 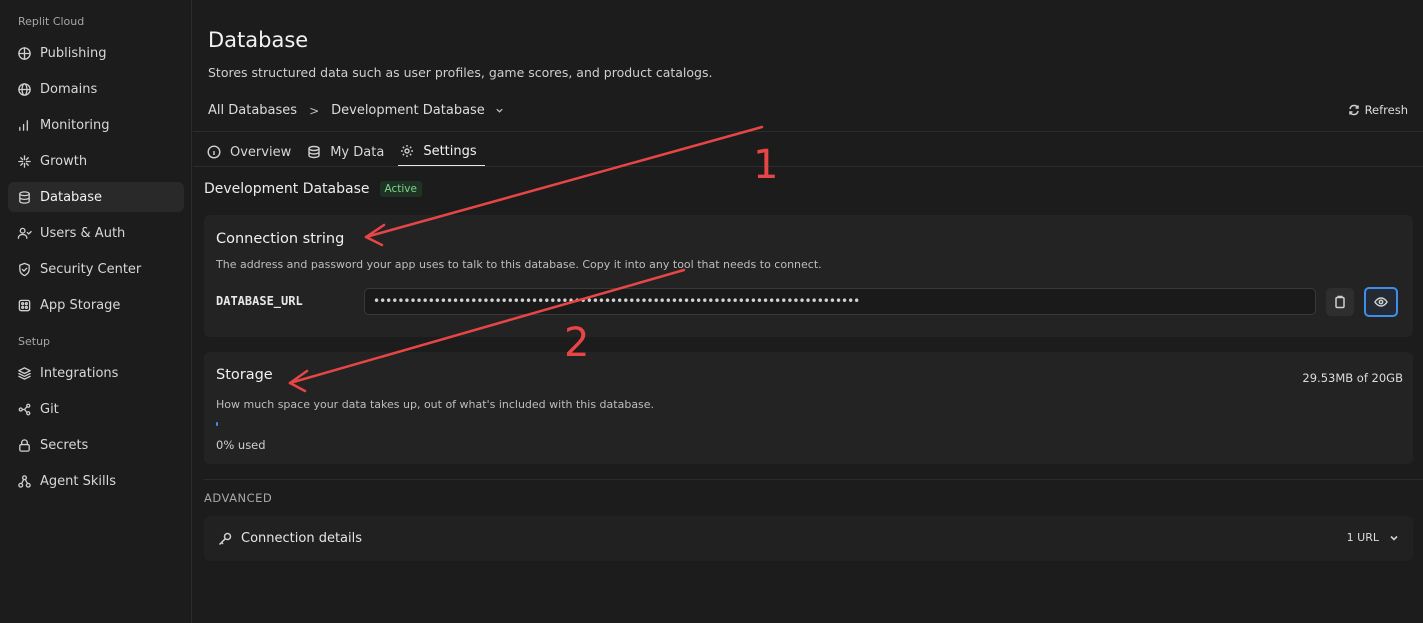 What do you see at coordinates (1352, 378) in the screenshot?
I see `storage-usage: 29.53MB of 20GB` at bounding box center [1352, 378].